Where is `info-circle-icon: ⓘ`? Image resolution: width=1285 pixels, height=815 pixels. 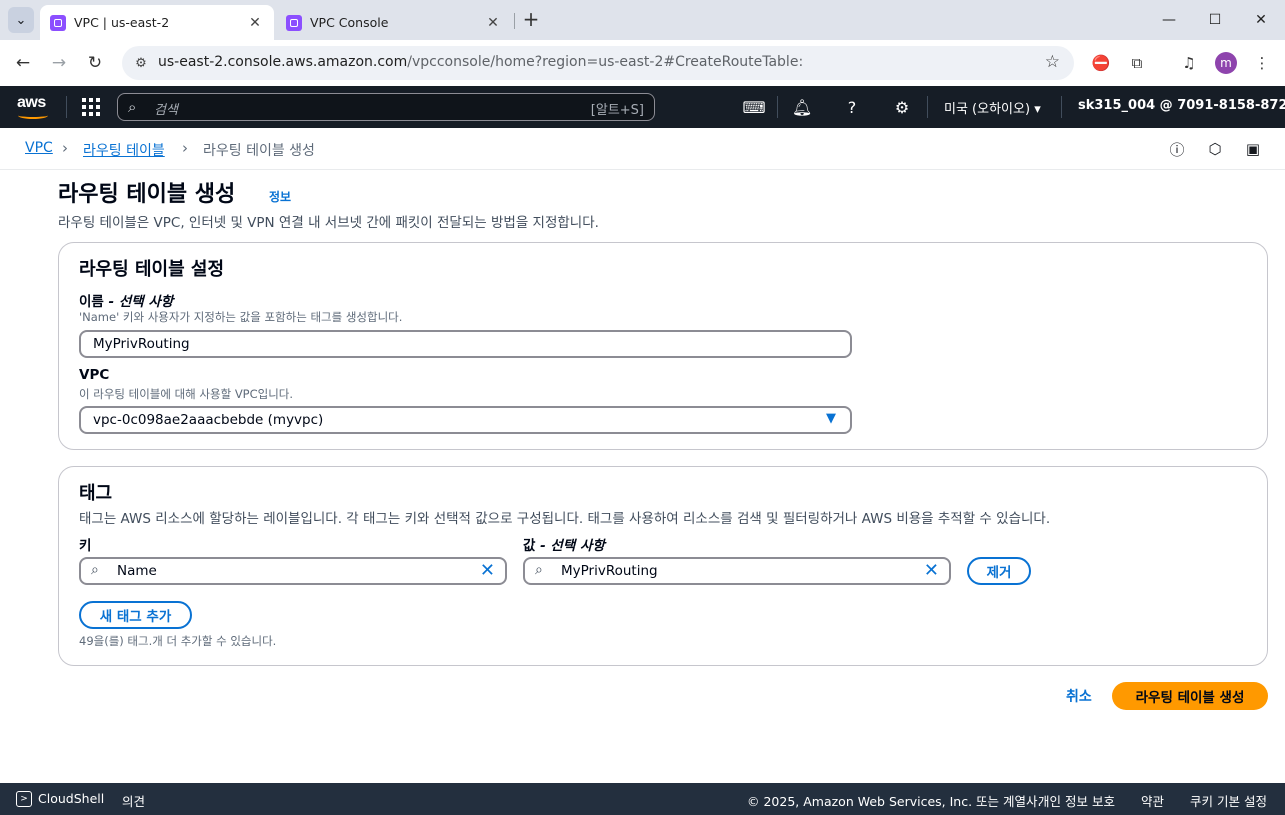 info-circle-icon: ⓘ is located at coordinates (1177, 149).